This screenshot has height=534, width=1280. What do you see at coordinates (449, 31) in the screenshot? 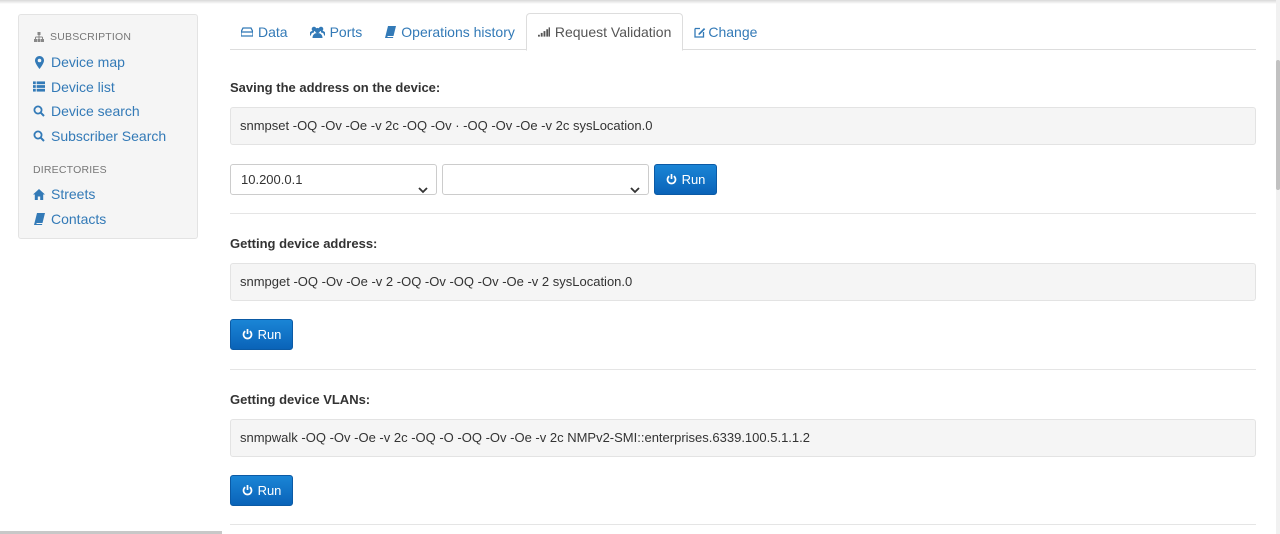
I see `tab-operations-history: Operations history` at bounding box center [449, 31].